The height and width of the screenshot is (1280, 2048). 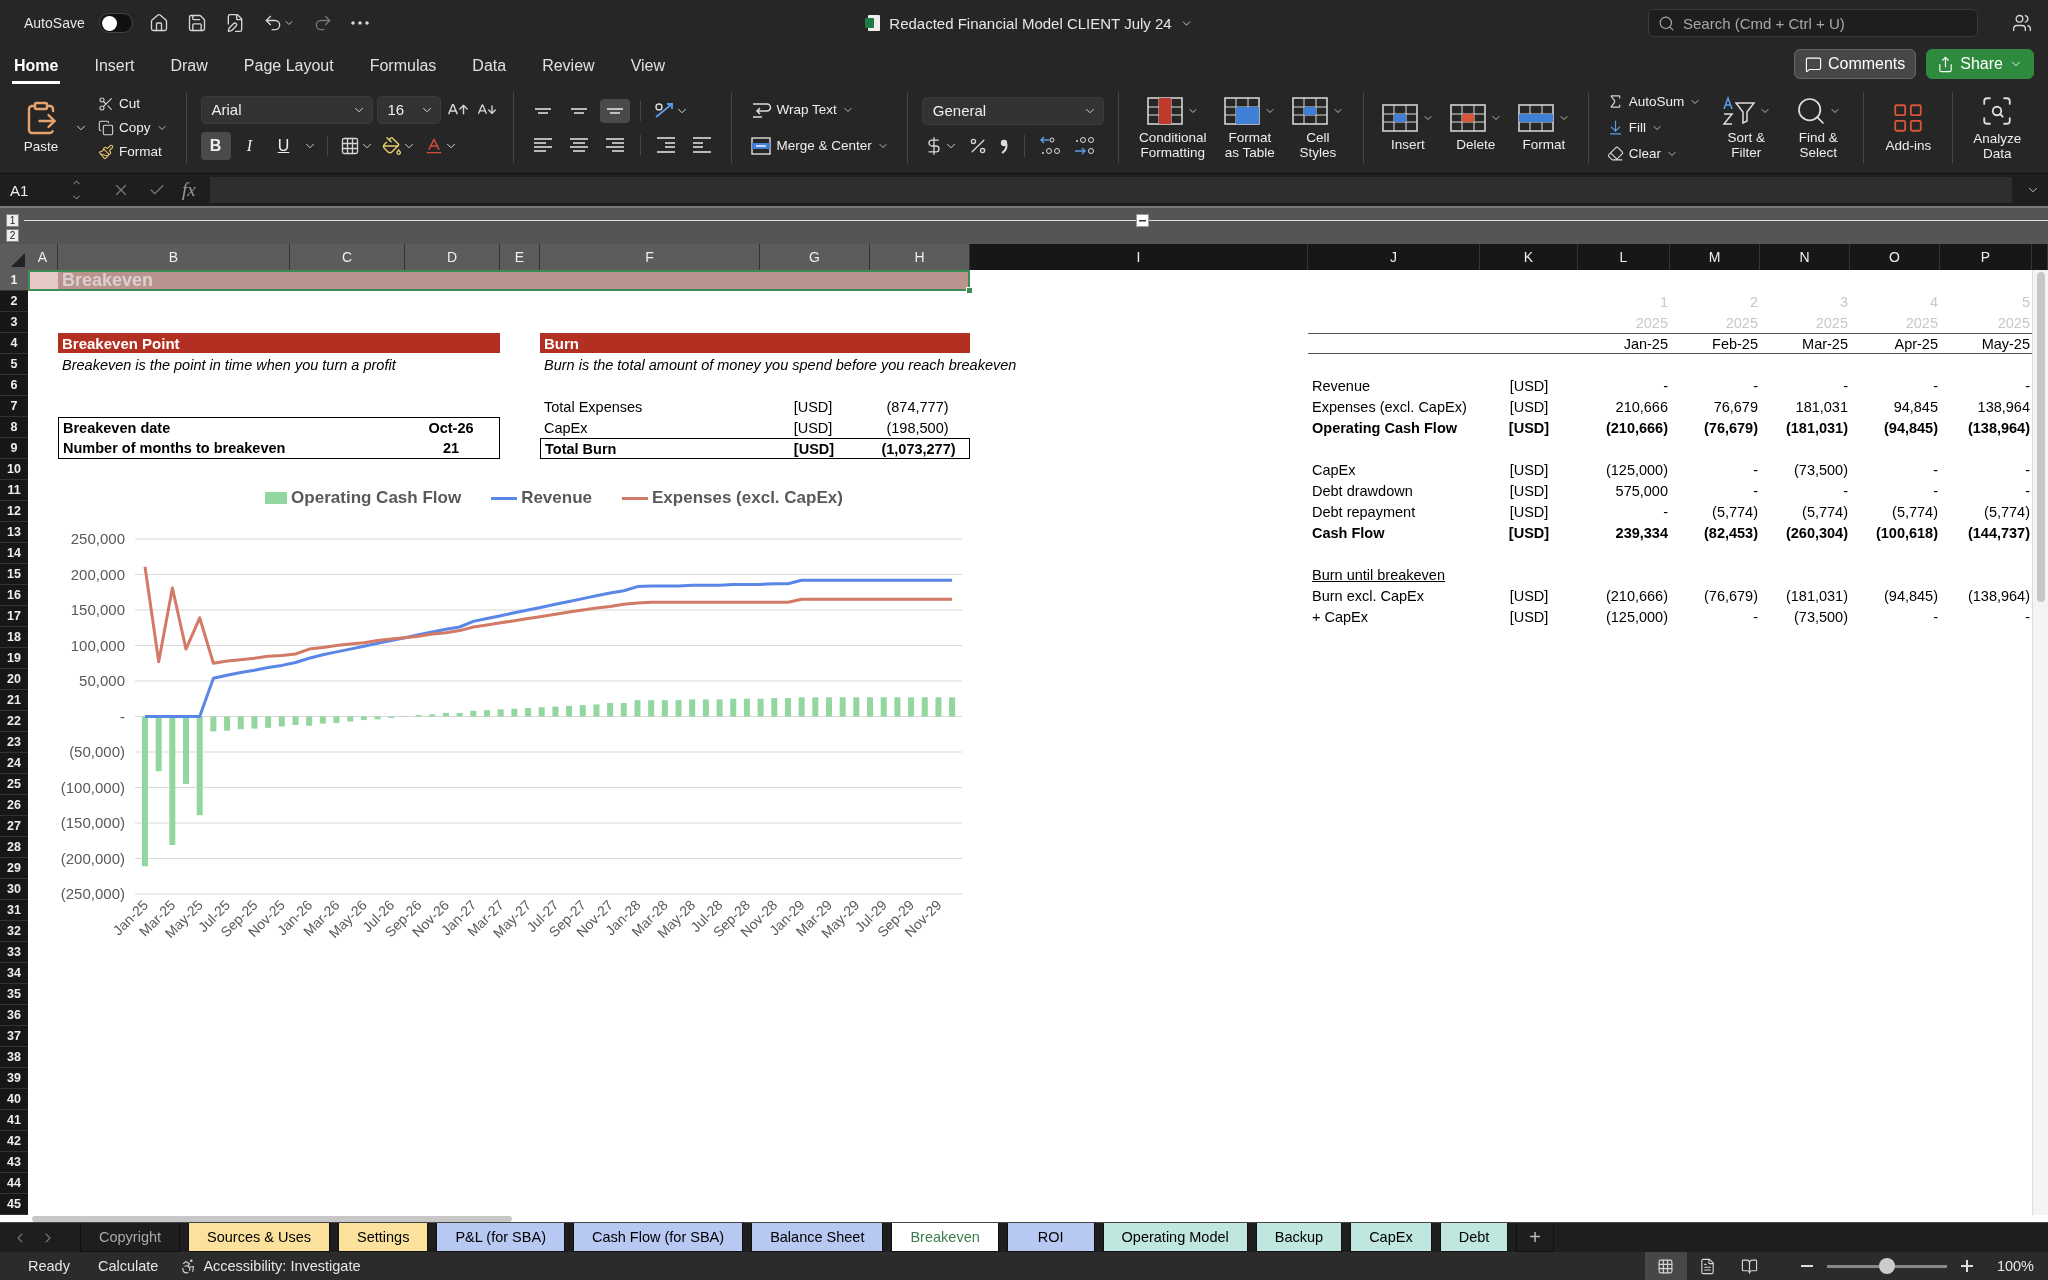 I want to click on select-all-button, so click(x=14, y=257).